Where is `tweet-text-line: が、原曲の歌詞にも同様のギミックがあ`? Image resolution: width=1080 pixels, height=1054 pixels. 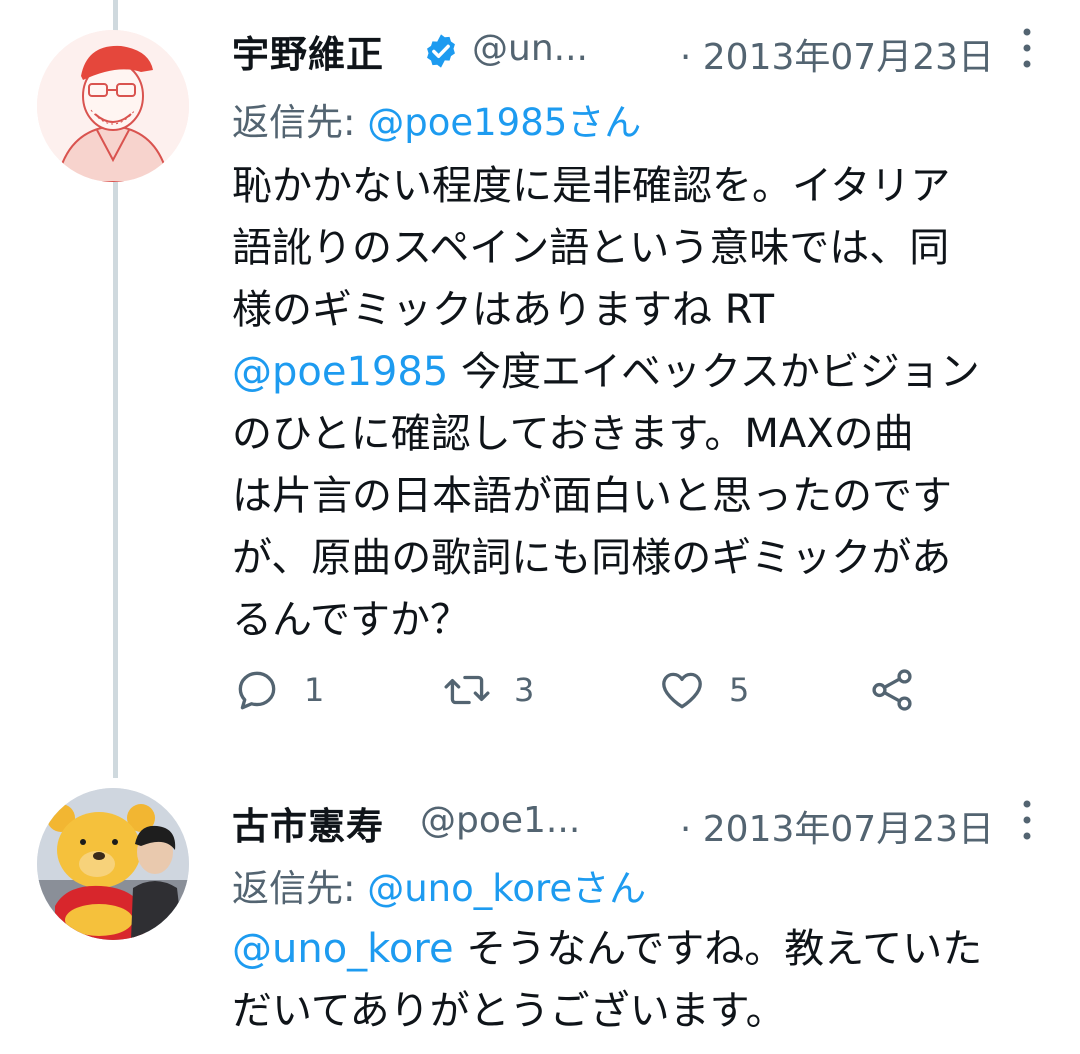 tweet-text-line: が、原曲の歌詞にも同様のギミックがあ is located at coordinates (592, 558).